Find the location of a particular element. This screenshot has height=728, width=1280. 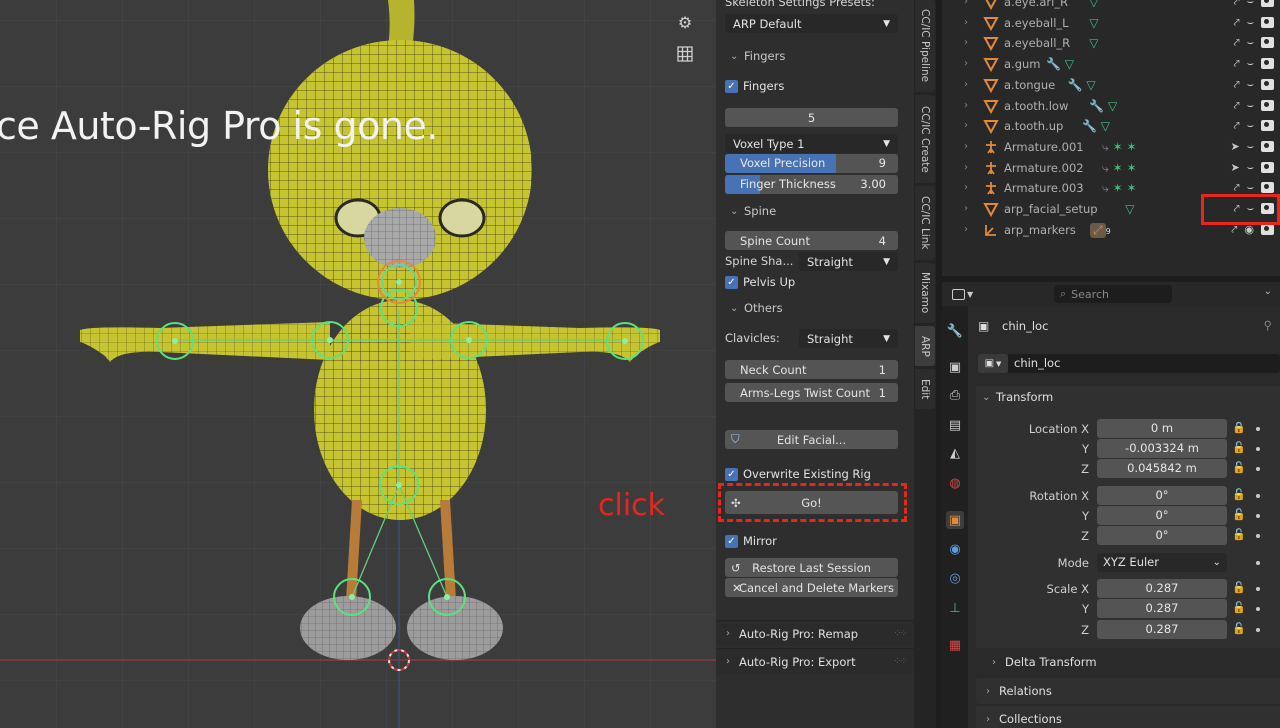

rotation-mode-dropdown: XYZ Euler ⌄ is located at coordinates (1162, 562).